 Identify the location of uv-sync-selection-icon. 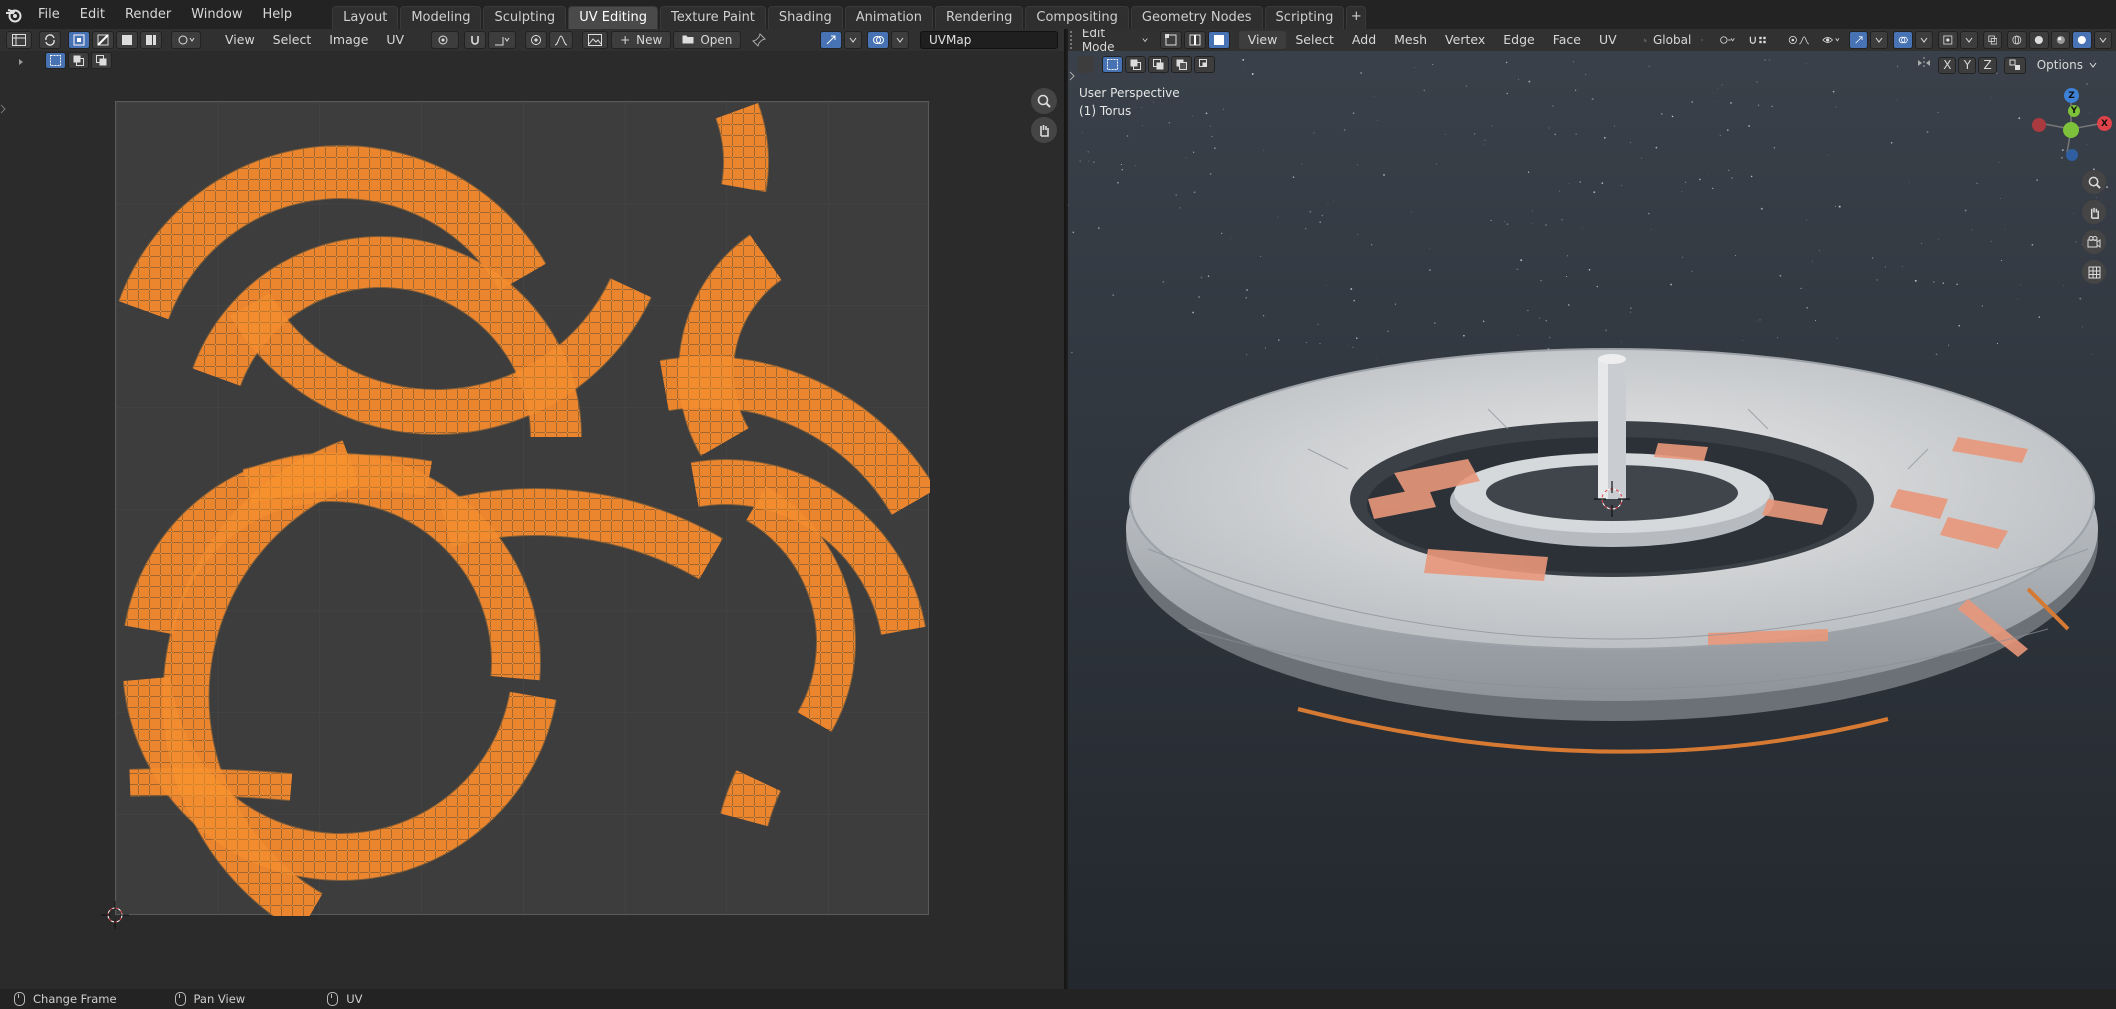
(50, 40).